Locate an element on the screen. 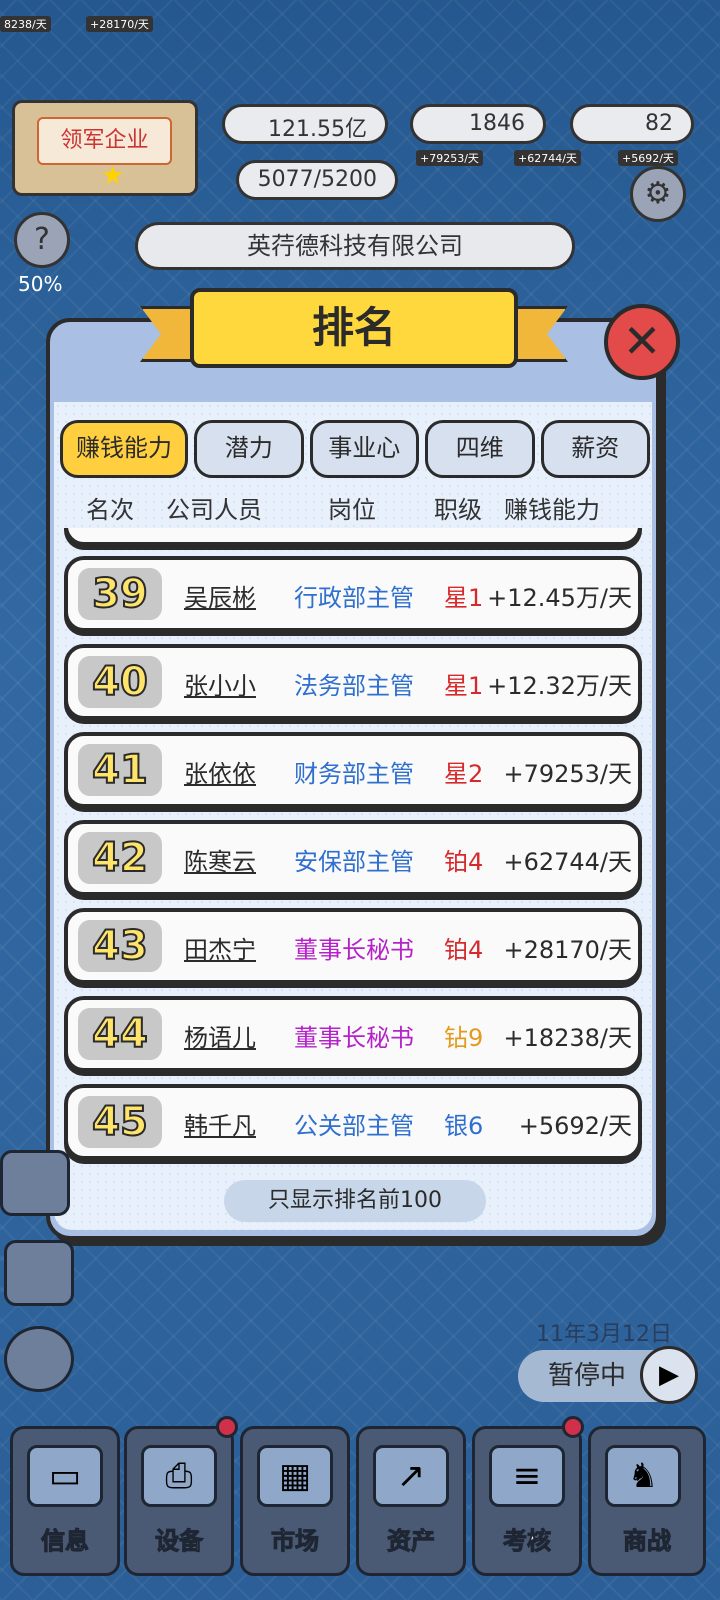  nav-info-label: 信息 is located at coordinates (65, 1541).